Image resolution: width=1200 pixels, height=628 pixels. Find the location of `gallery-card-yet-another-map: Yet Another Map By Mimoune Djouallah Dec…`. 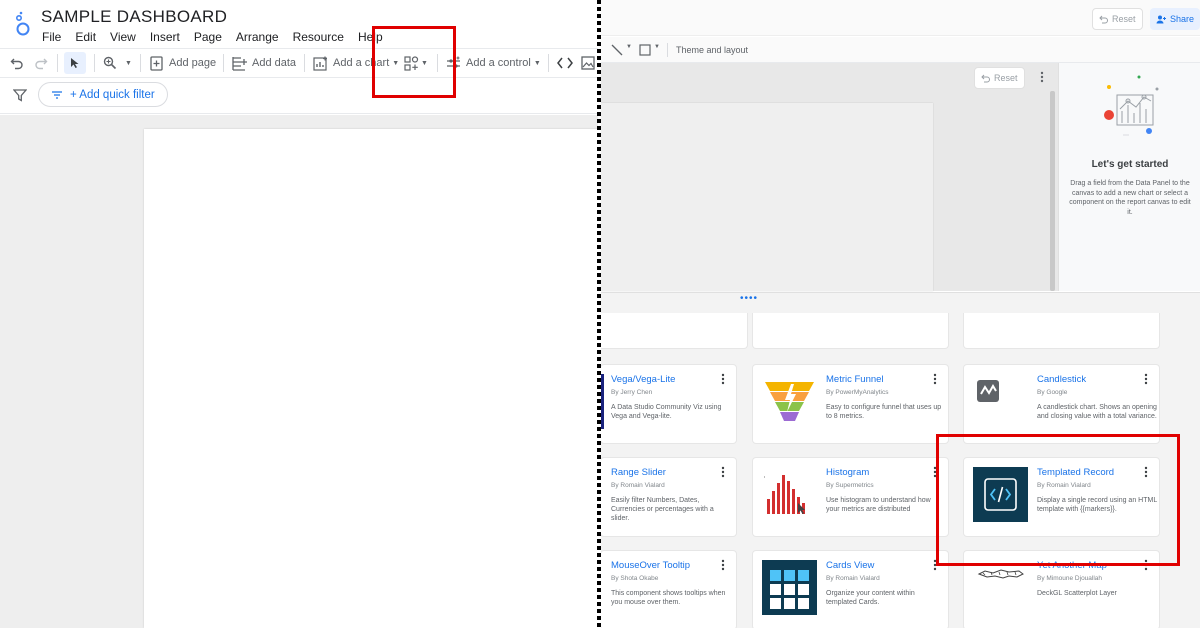

gallery-card-yet-another-map: Yet Another Map By Mimoune Djouallah Dec… is located at coordinates (1061, 589).